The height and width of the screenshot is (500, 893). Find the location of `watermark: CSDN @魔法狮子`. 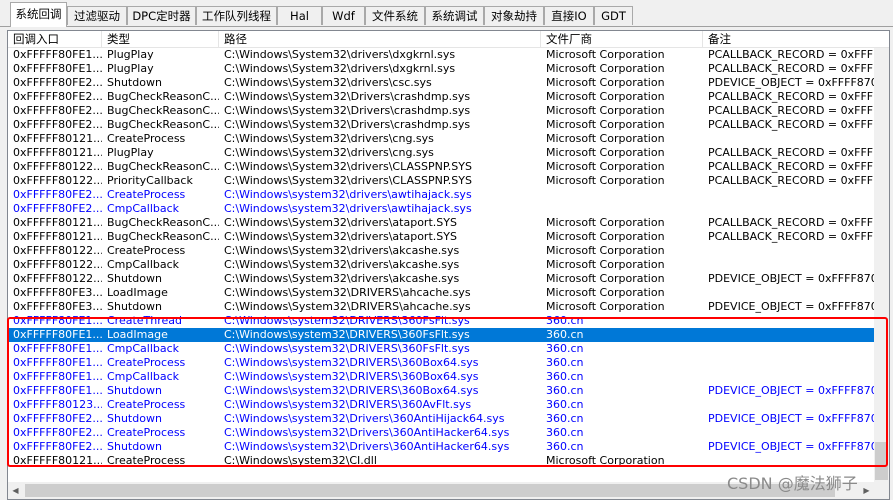

watermark: CSDN @魔法狮子 is located at coordinates (792, 483).